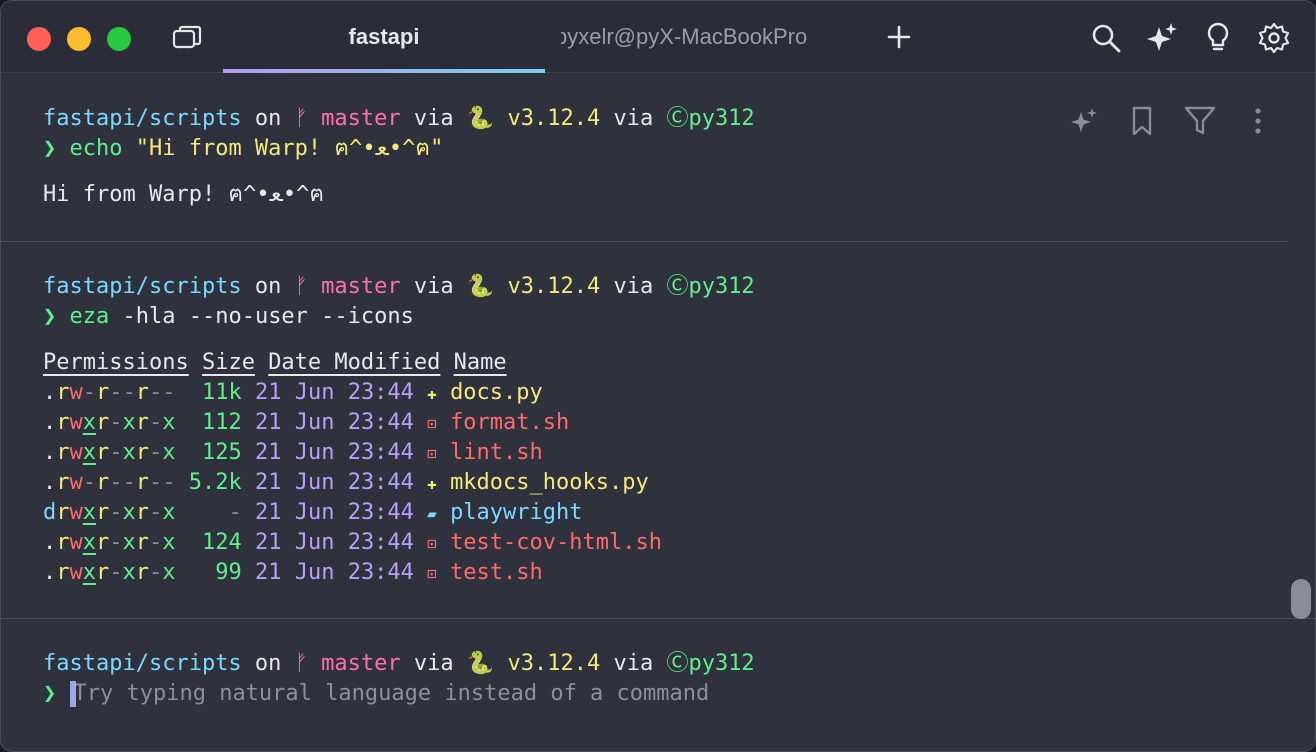 The image size is (1316, 752). I want to click on header-name: Name, so click(480, 362).